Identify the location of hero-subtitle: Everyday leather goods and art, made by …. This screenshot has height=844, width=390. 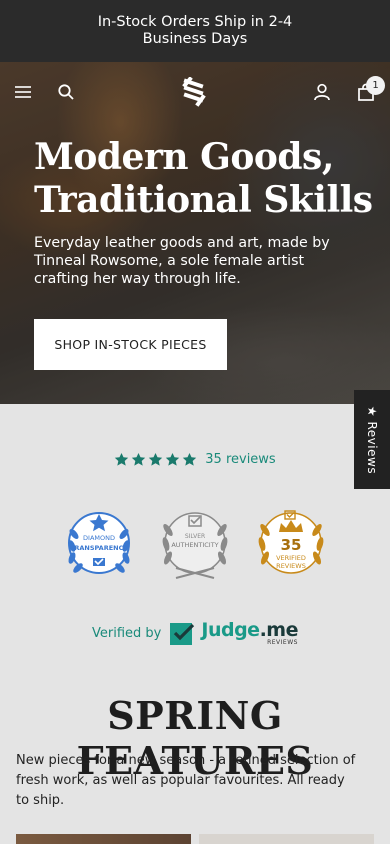
(182, 261).